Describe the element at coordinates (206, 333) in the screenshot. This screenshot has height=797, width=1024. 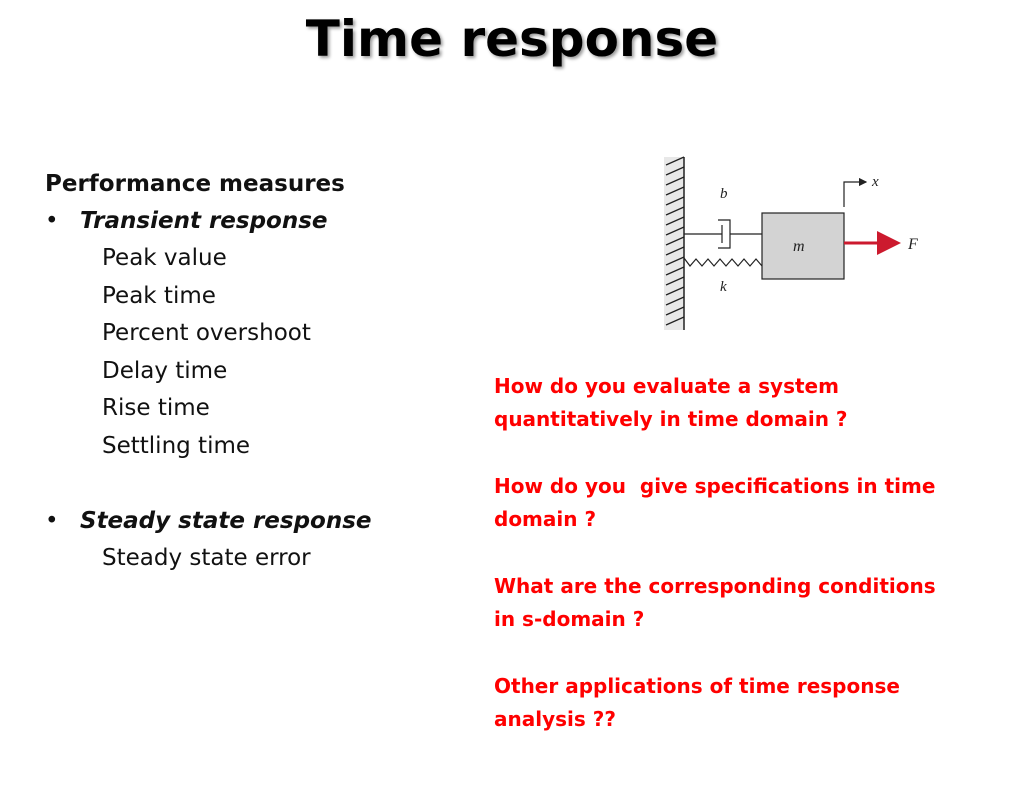
I see `list-item: Percent overshoot` at that location.